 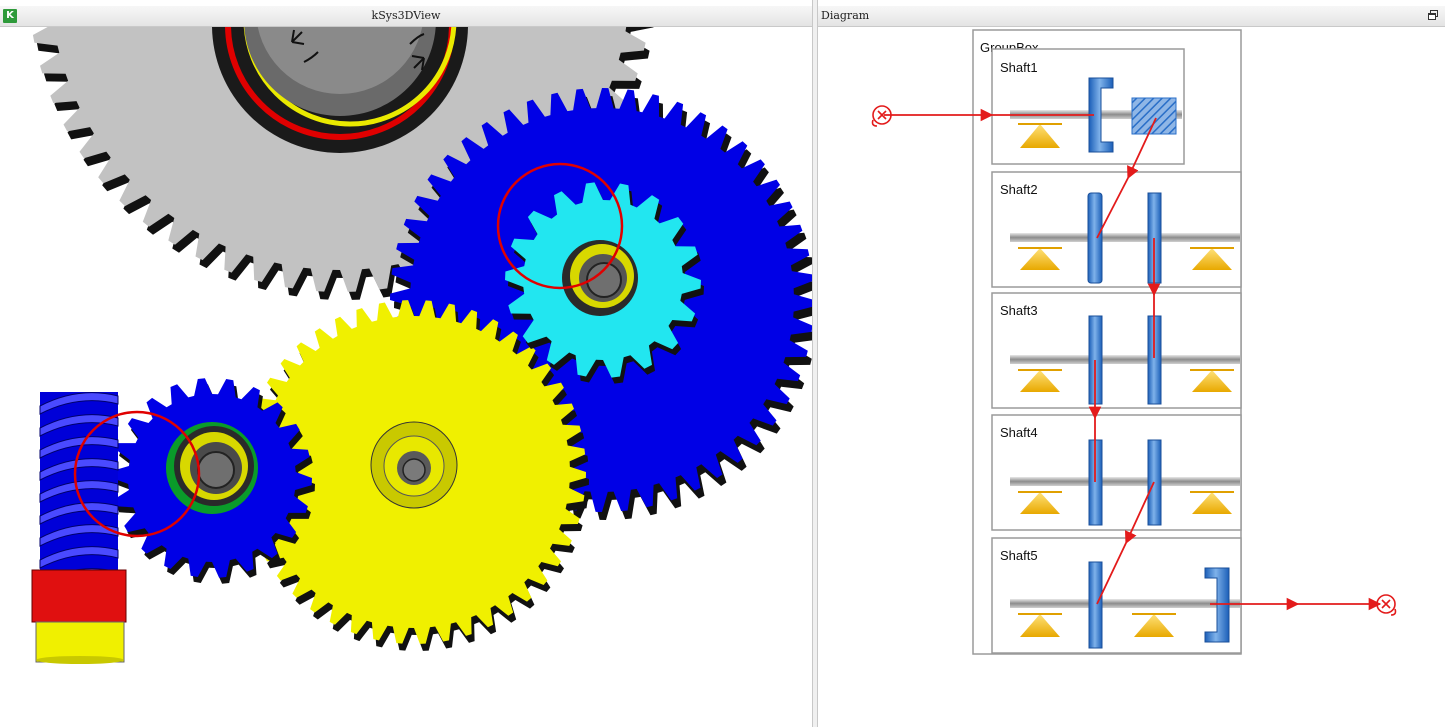 I want to click on shaft5-label: Shaft5, so click(x=1019, y=555).